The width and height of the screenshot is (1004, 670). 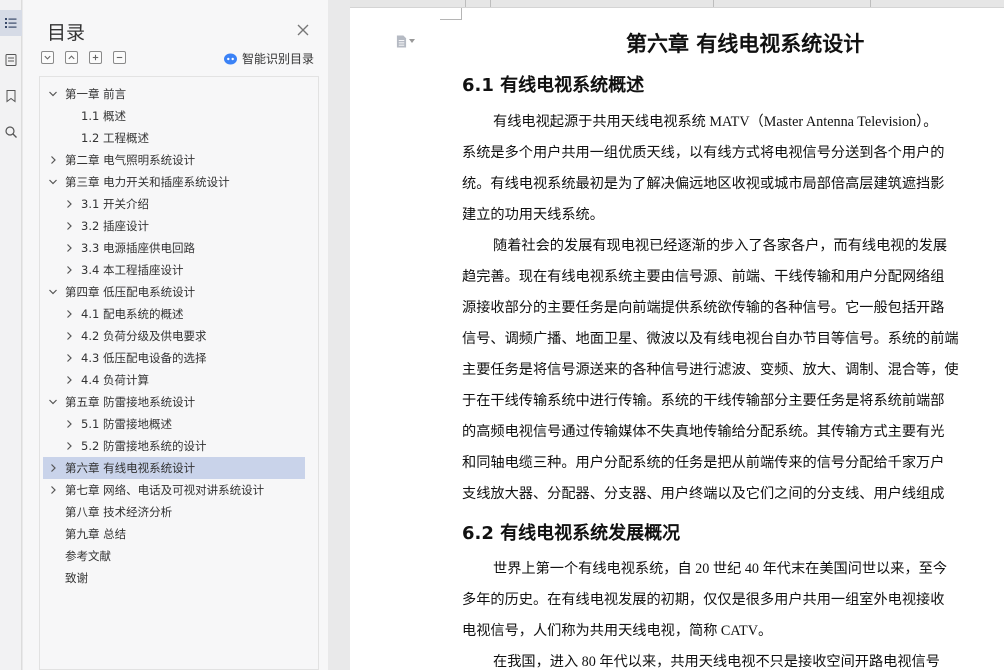 What do you see at coordinates (126, 424) in the screenshot?
I see `toc-item-label: 5.1 防雷接地概述` at bounding box center [126, 424].